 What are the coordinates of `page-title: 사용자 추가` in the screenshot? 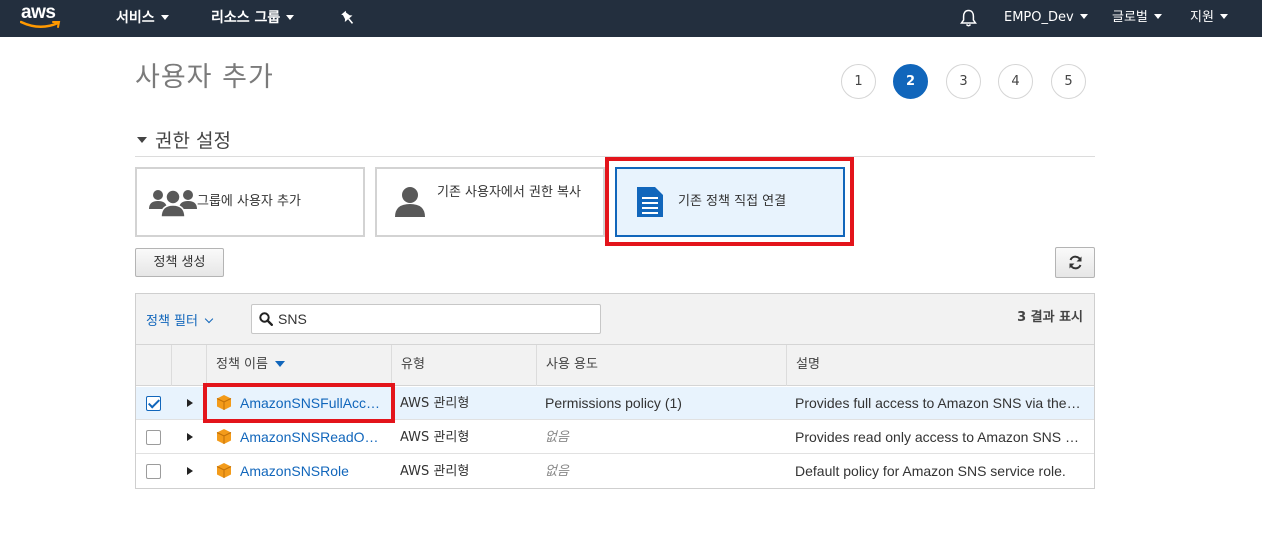 It's located at (204, 77).